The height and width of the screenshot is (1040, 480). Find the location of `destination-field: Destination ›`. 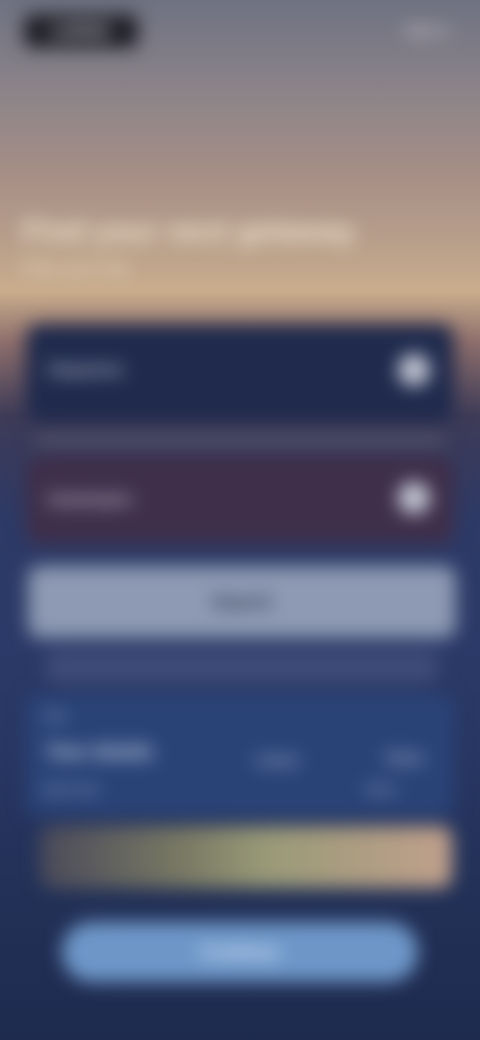

destination-field: Destination › is located at coordinates (240, 500).